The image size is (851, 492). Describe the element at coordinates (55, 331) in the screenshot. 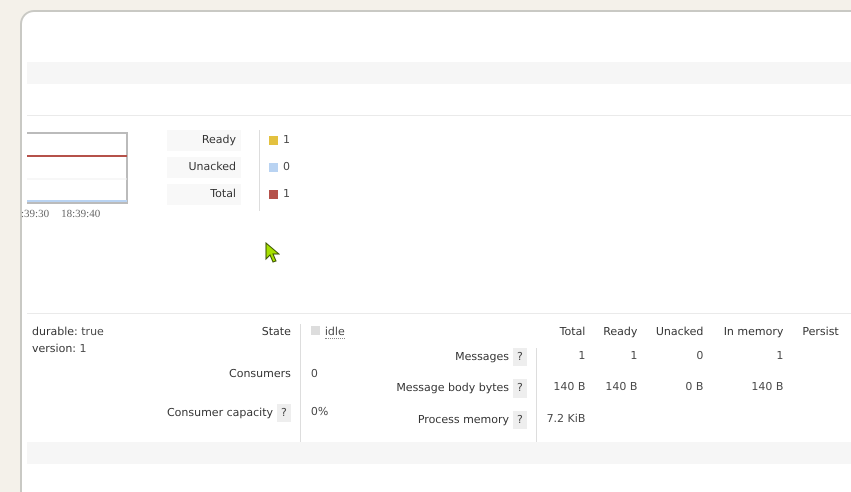

I see `feature-label: durable:` at that location.